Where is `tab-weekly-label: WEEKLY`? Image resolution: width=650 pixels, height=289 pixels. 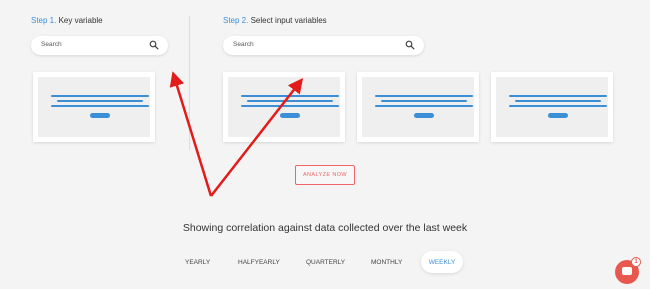
tab-weekly-label: WEEKLY is located at coordinates (442, 262).